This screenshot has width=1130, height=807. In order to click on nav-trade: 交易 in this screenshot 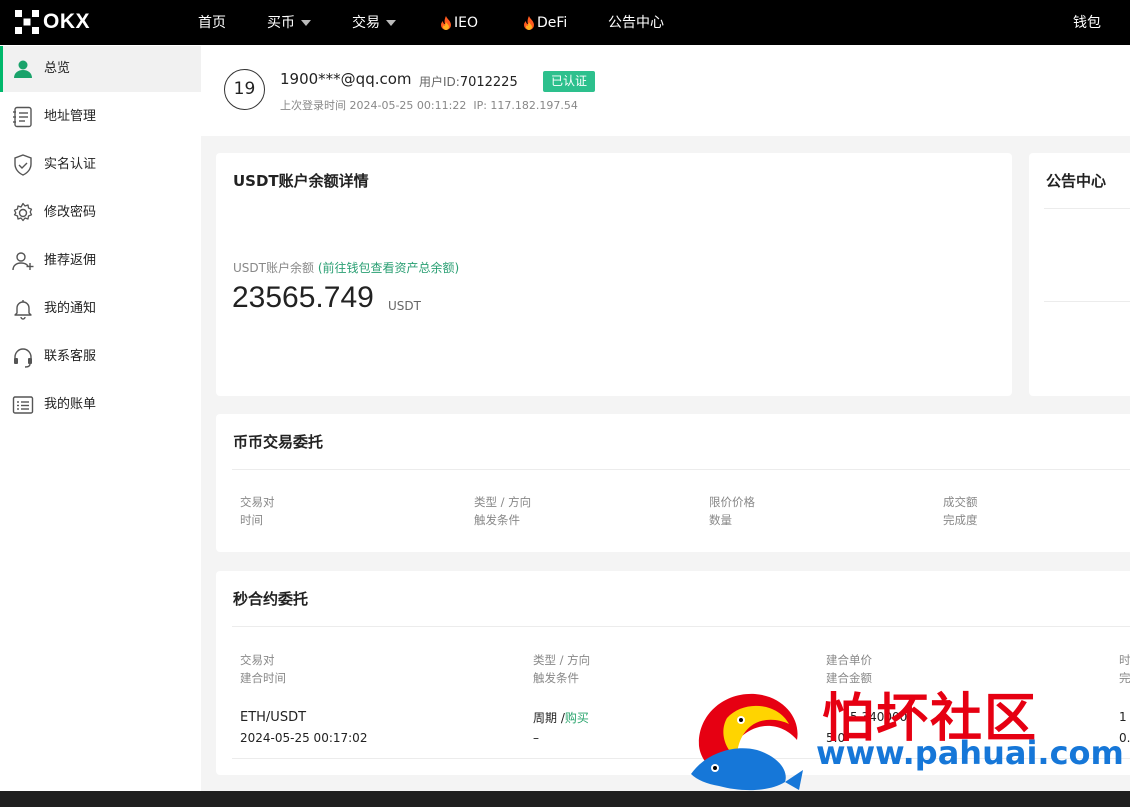, I will do `click(374, 22)`.